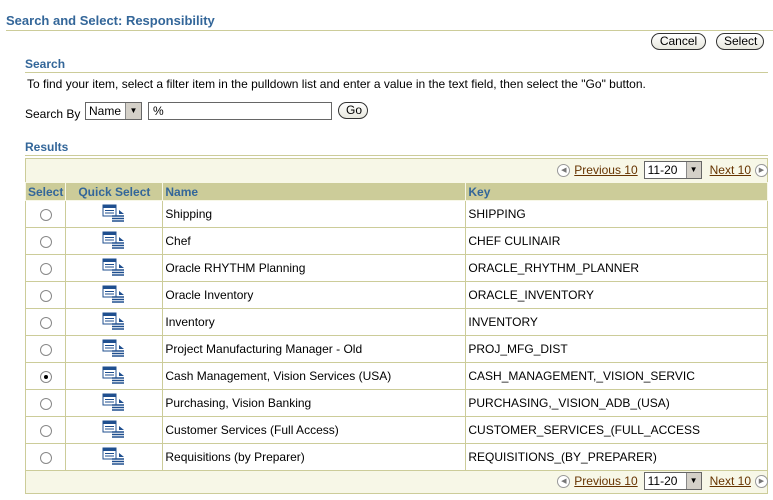 This screenshot has width=773, height=500. I want to click on table-header-row: Select Quick Select Name Key, so click(396, 191).